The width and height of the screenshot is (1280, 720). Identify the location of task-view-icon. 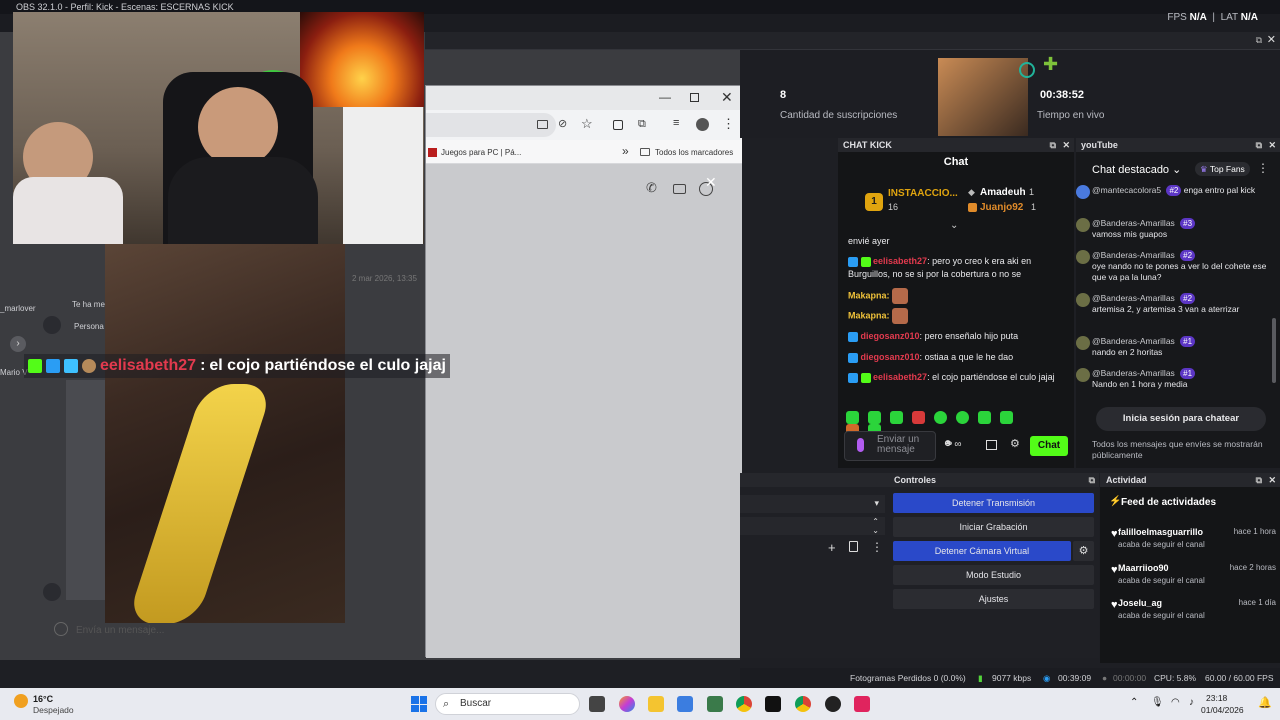
(597, 704).